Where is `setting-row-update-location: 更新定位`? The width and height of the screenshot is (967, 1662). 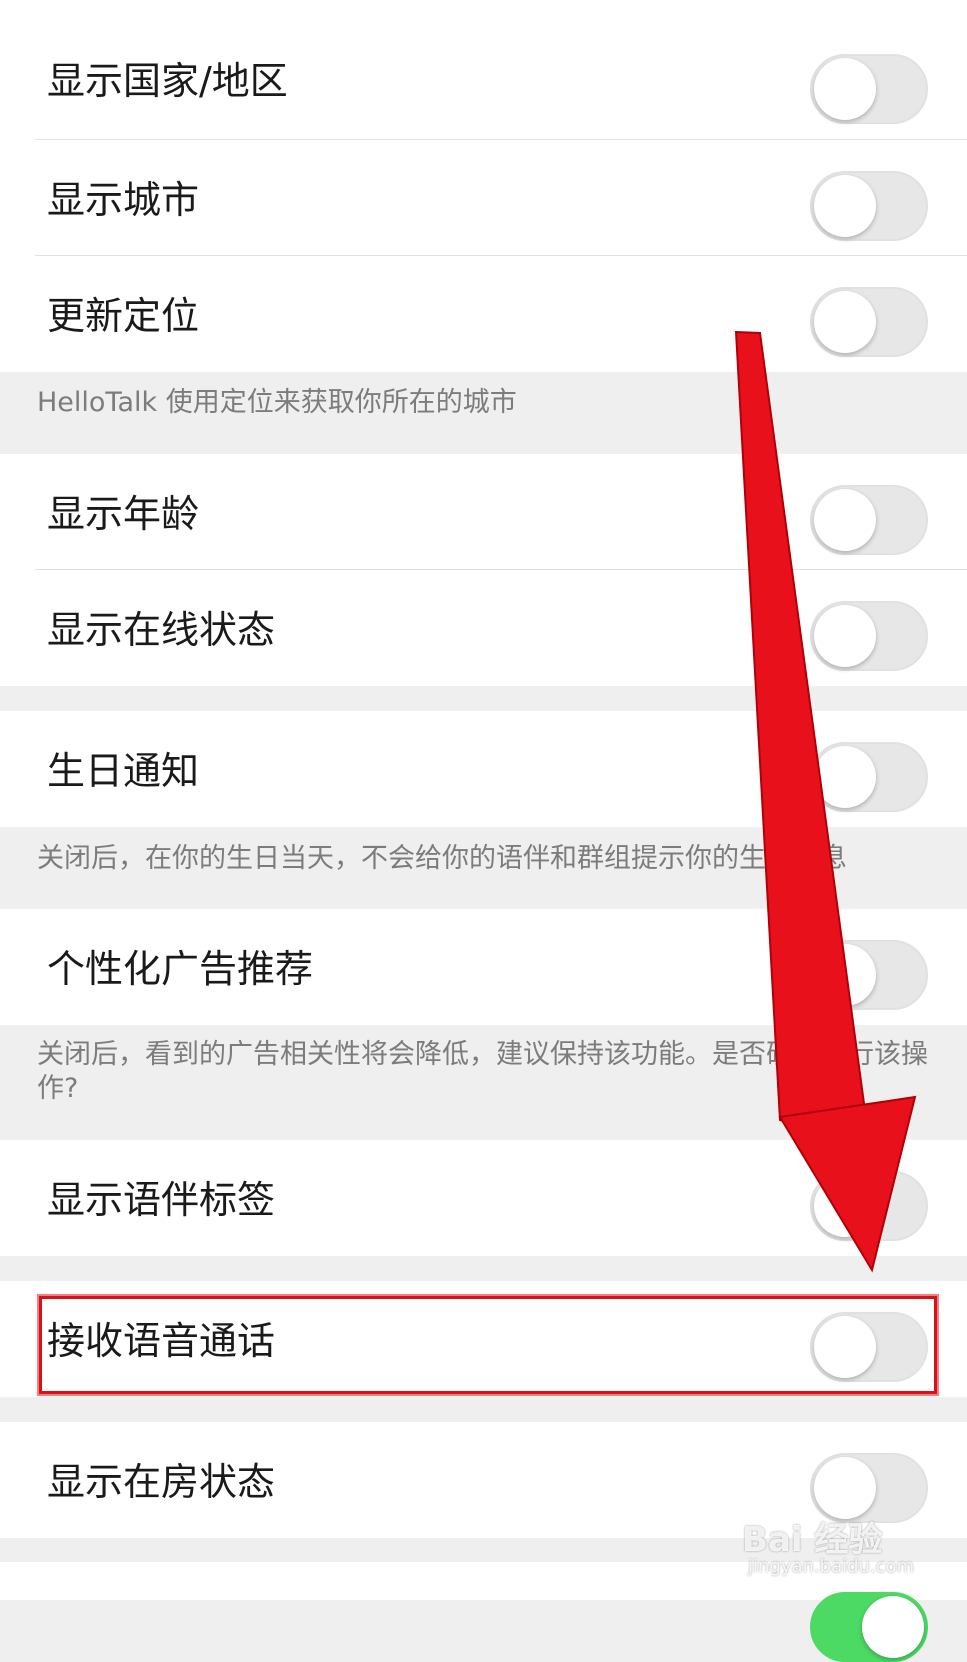
setting-row-update-location: 更新定位 is located at coordinates (483, 314).